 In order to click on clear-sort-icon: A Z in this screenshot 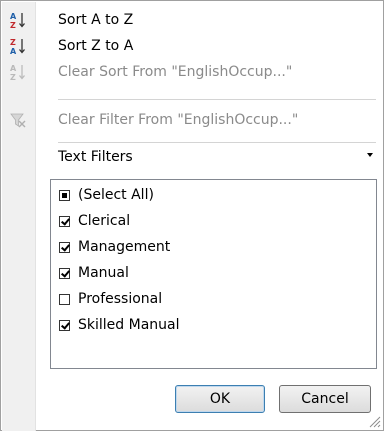, I will do `click(18, 72)`.